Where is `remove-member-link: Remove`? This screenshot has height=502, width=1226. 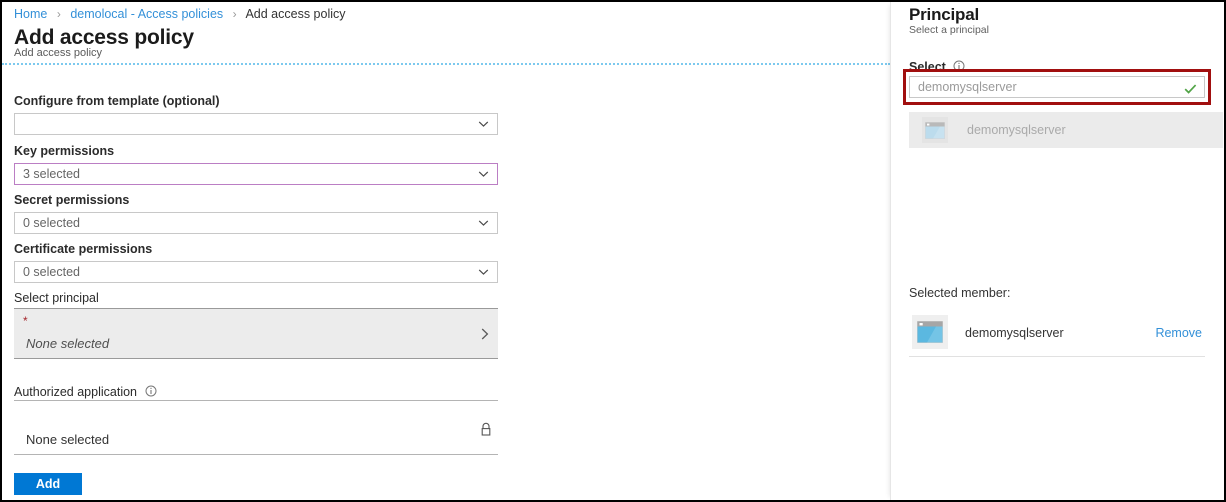
remove-member-link: Remove is located at coordinates (1178, 333).